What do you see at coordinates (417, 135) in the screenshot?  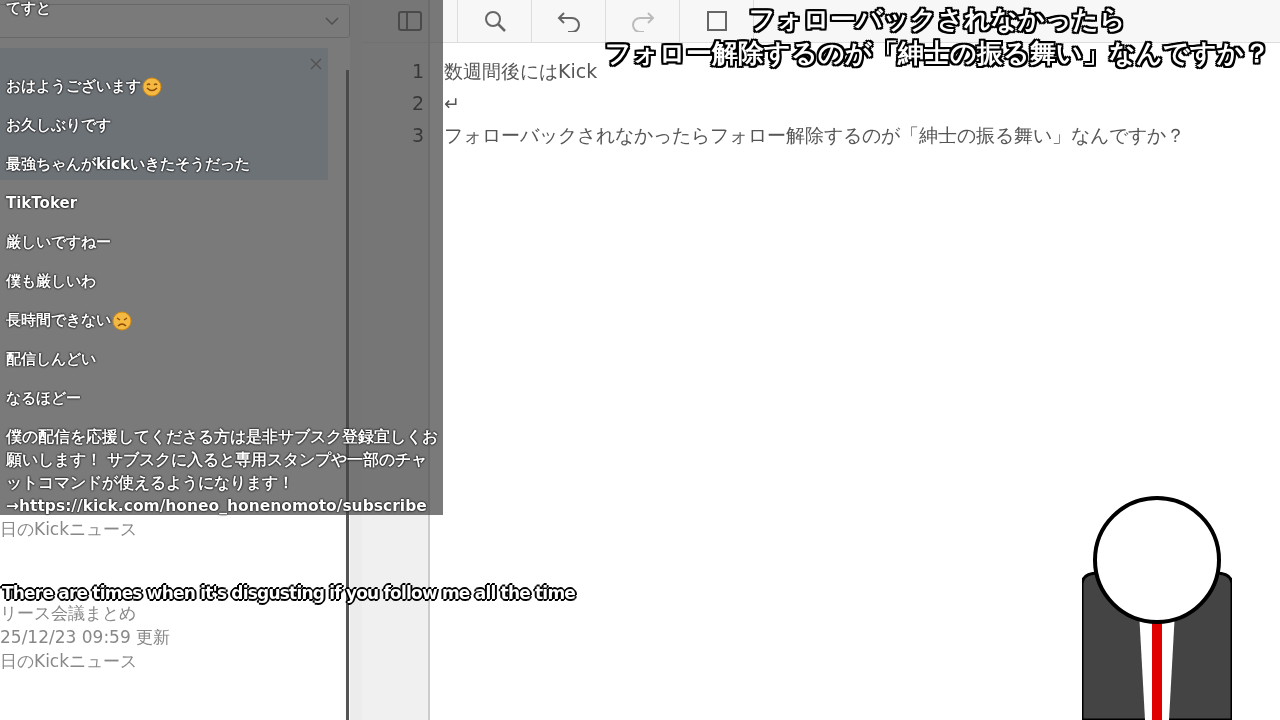 I see `line-number: 3` at bounding box center [417, 135].